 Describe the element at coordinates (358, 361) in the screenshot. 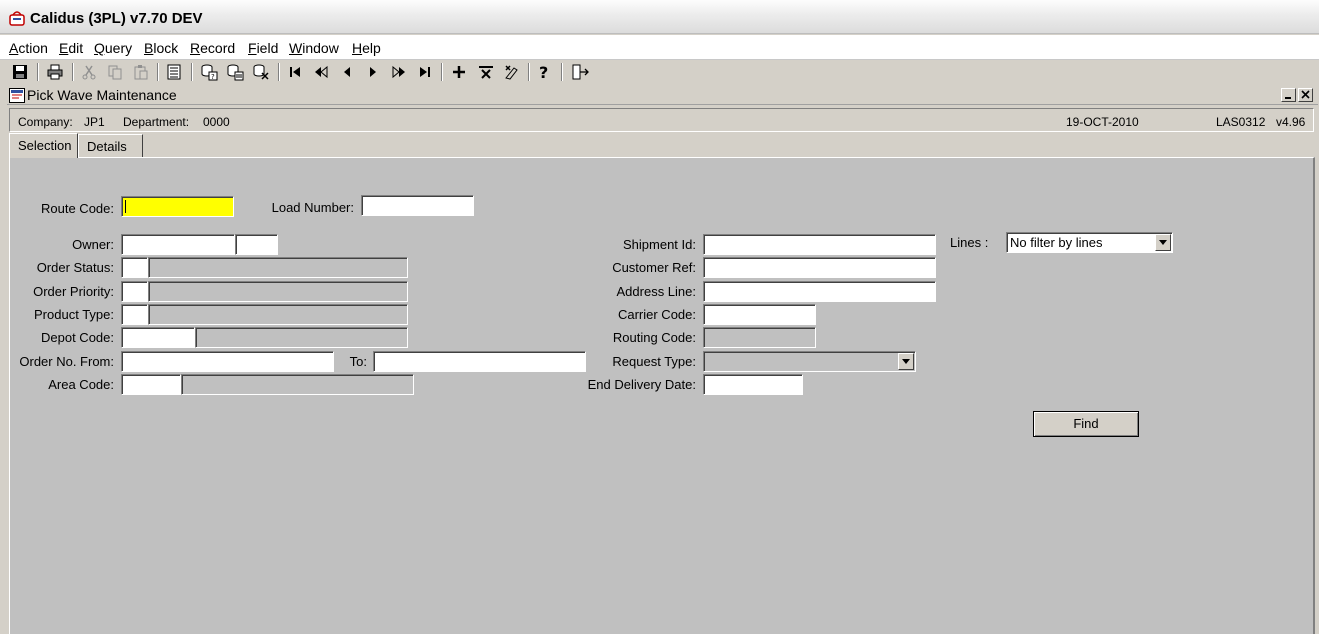

I see `order-no-to-label: To:` at that location.